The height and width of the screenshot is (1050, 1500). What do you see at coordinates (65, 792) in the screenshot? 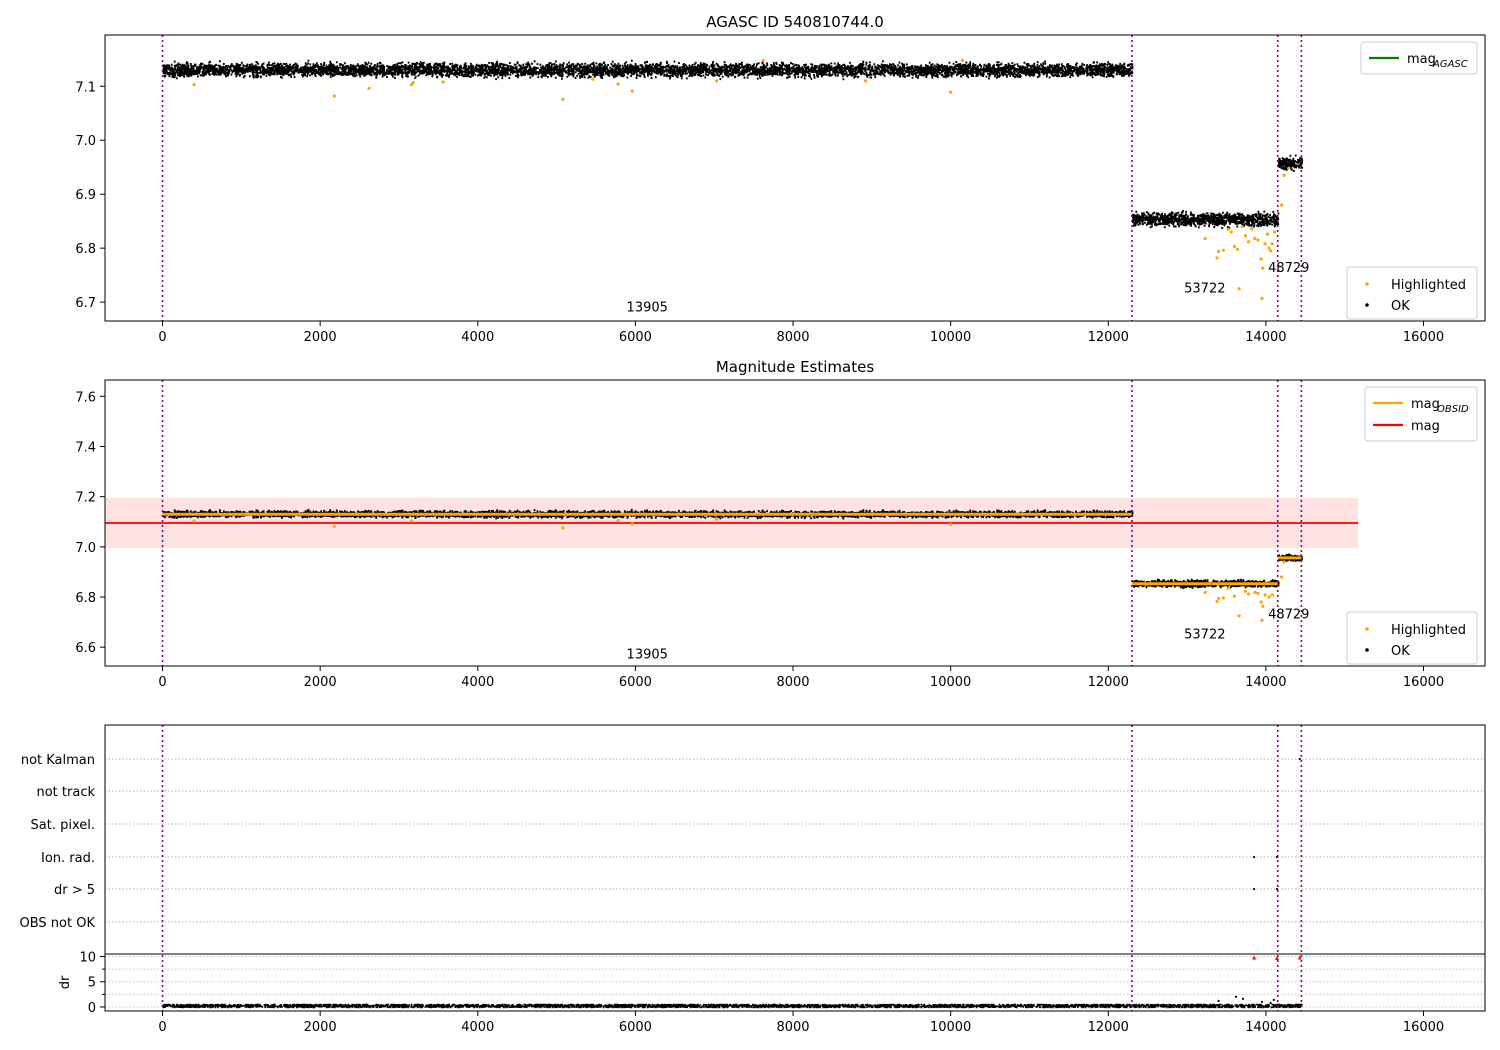
I see `flag-label: not track` at bounding box center [65, 792].